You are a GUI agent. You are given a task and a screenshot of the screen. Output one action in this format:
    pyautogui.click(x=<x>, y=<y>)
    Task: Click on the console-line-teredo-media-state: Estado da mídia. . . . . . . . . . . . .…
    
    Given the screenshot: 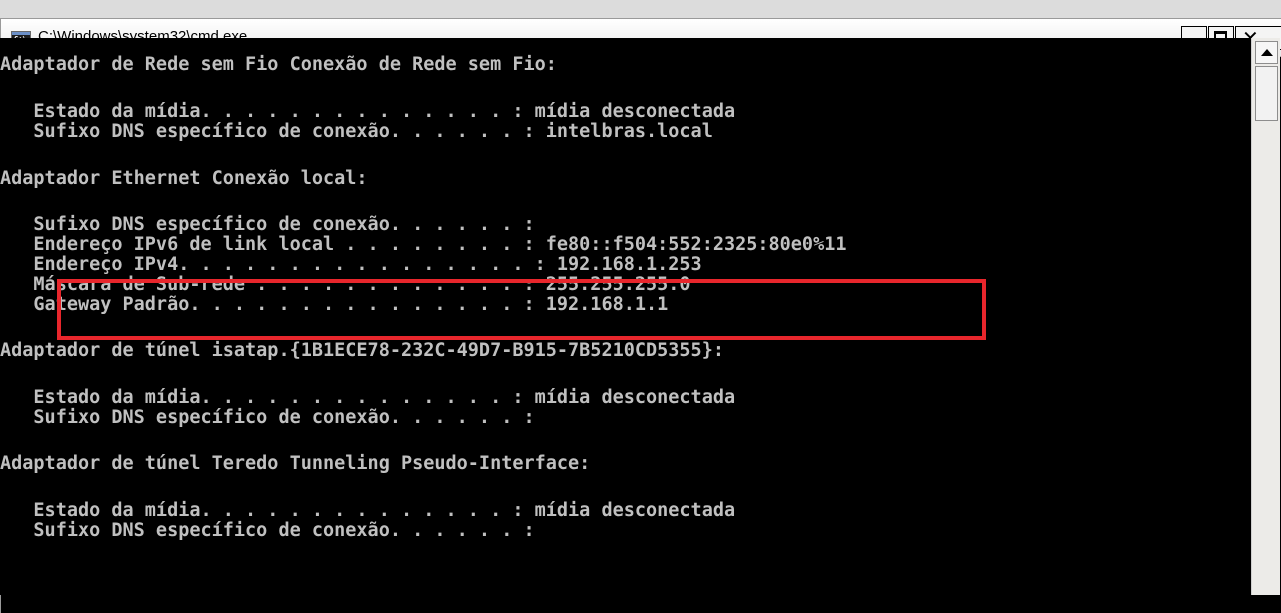 What is the action you would take?
    pyautogui.click(x=368, y=510)
    